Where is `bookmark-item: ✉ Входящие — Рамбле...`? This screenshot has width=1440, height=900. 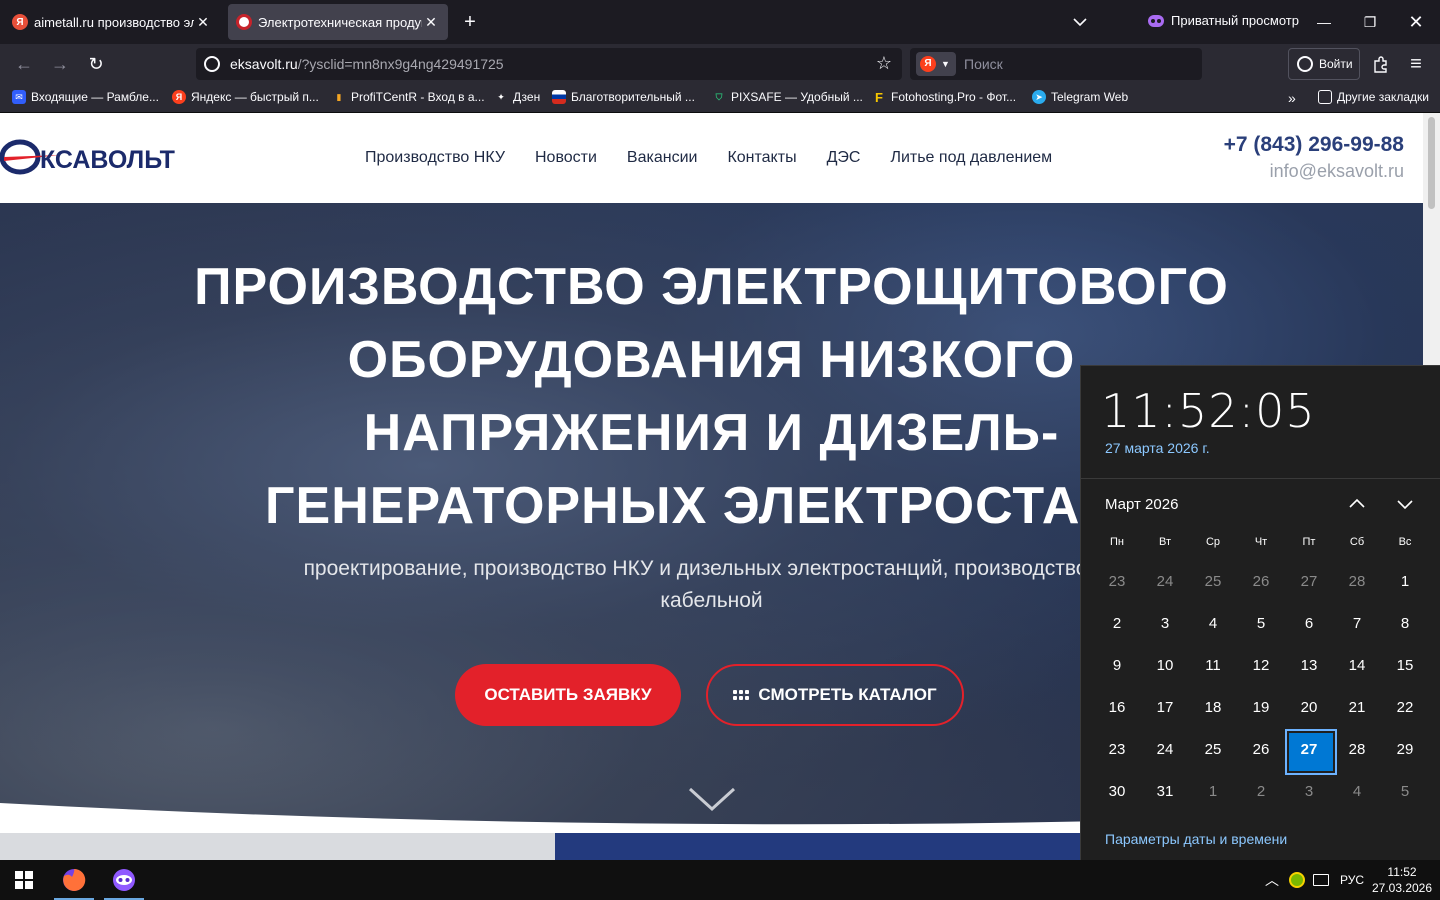
bookmark-item: ✉ Входящие — Рамбле... is located at coordinates (85, 97).